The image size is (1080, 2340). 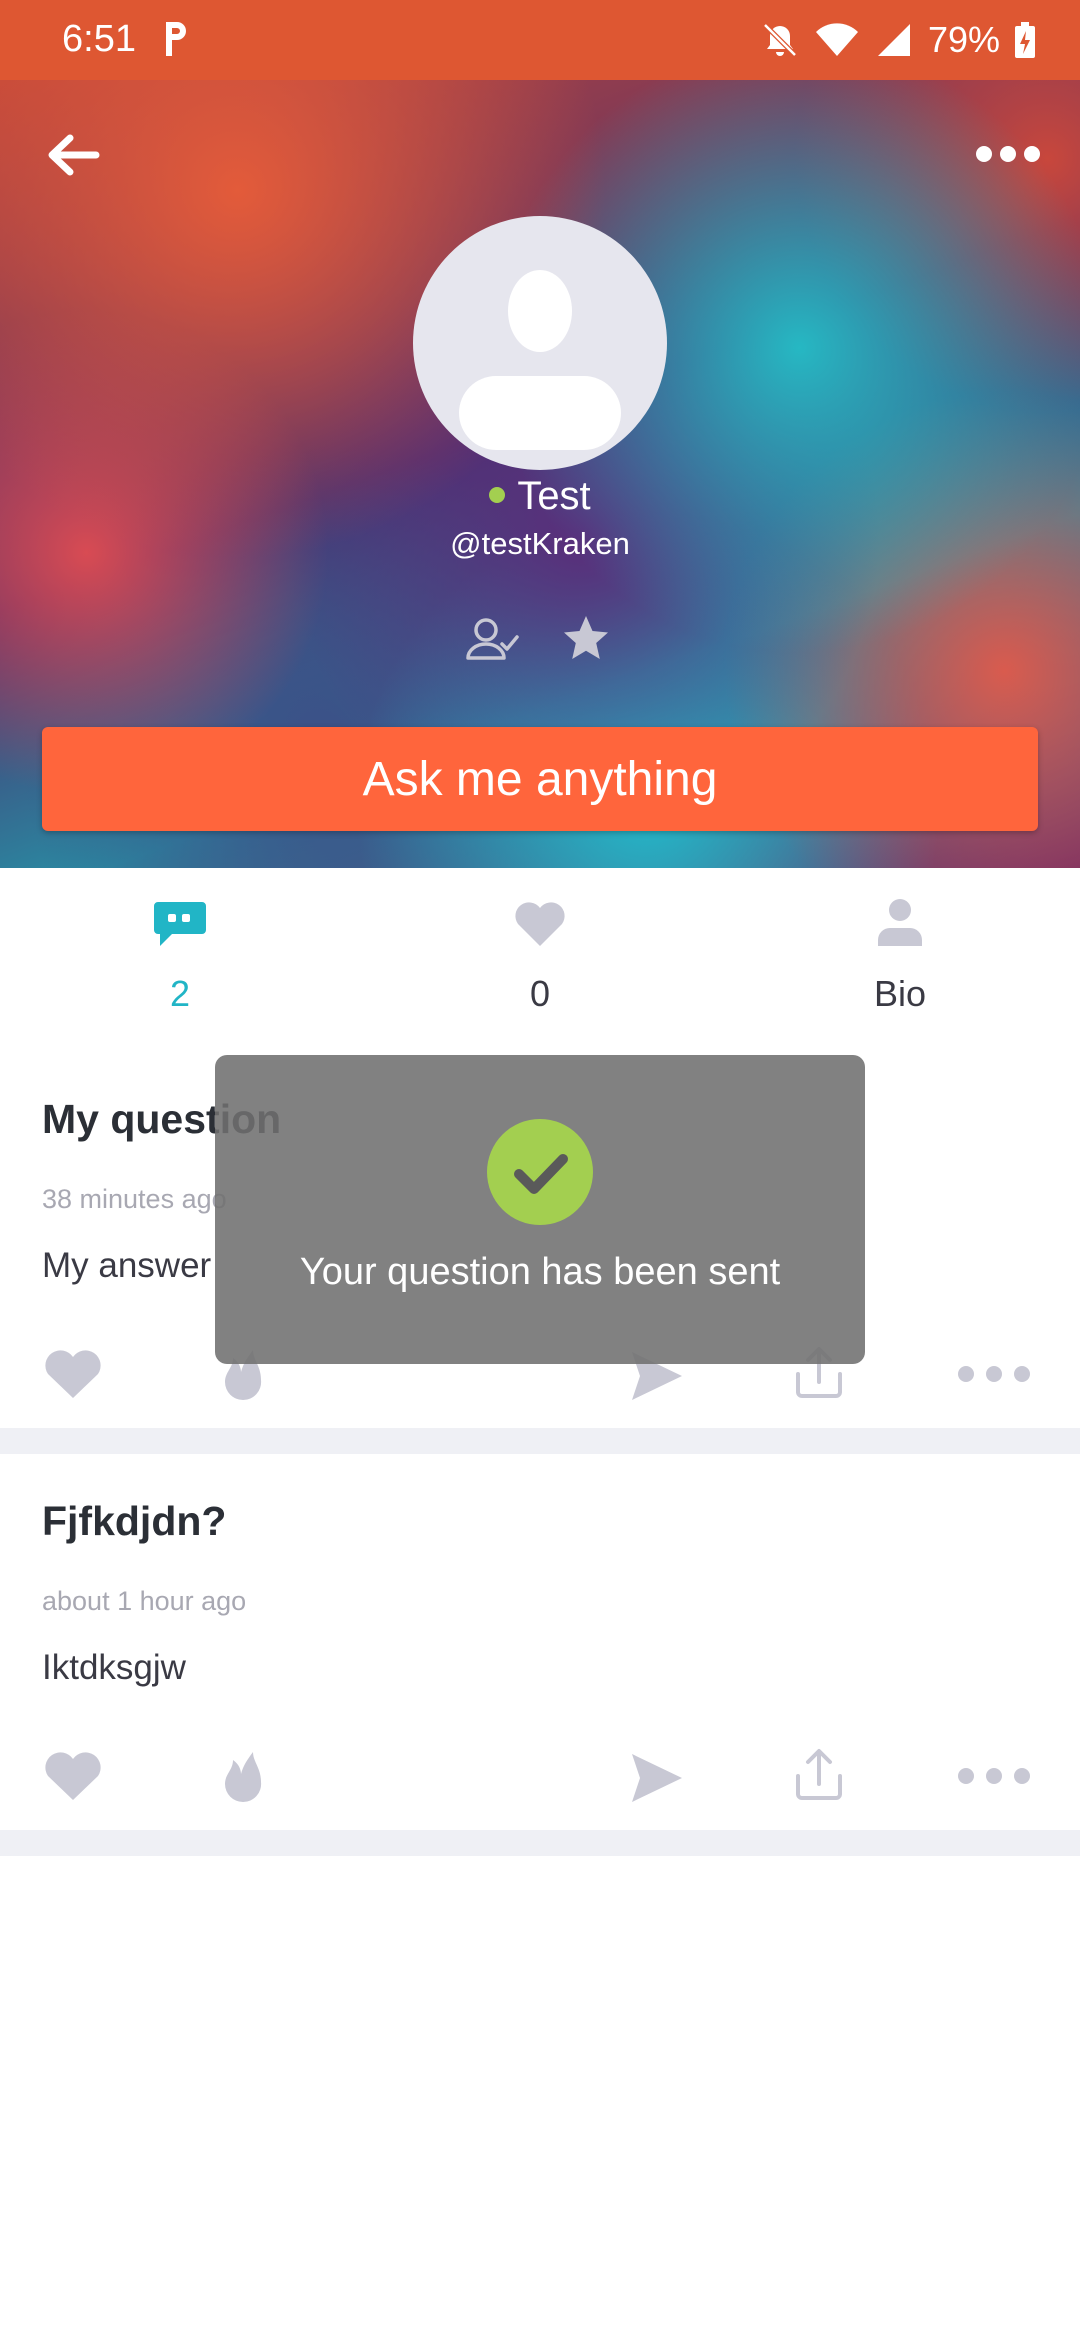 I want to click on follow-user-icon, so click(x=492, y=640).